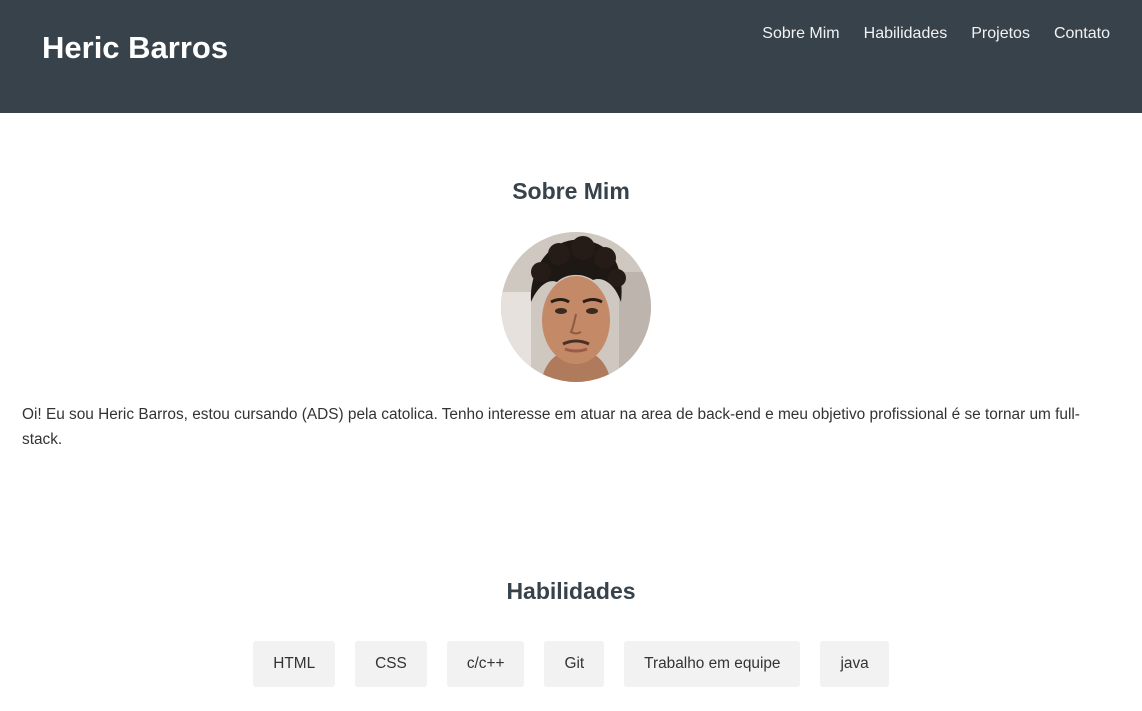  I want to click on skill-tag-css: CSS, so click(391, 664).